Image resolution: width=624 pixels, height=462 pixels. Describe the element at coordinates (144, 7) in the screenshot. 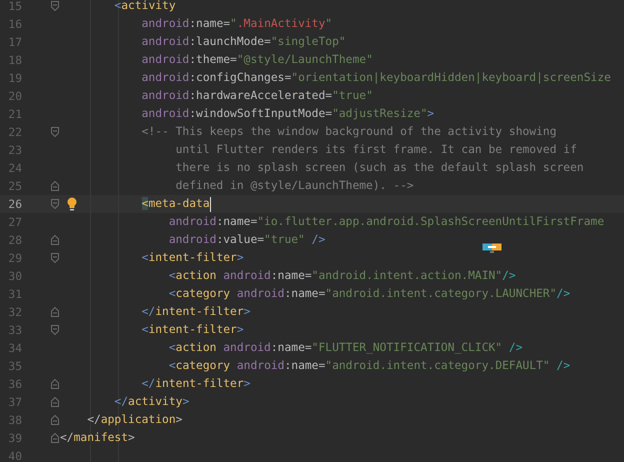

I see `code-line: <activity` at that location.